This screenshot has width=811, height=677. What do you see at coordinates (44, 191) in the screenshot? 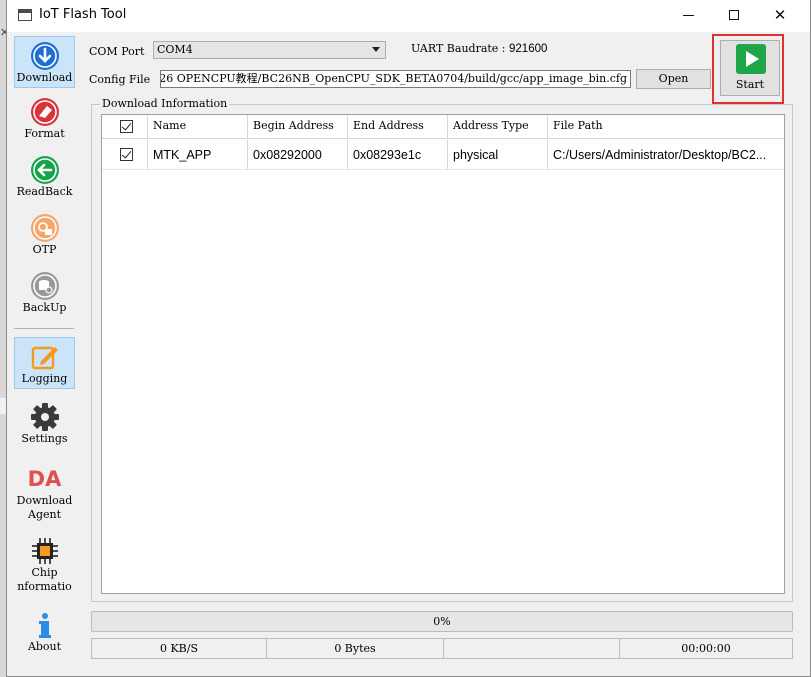
I see `sidebar-item-label: ReadBack` at bounding box center [44, 191].